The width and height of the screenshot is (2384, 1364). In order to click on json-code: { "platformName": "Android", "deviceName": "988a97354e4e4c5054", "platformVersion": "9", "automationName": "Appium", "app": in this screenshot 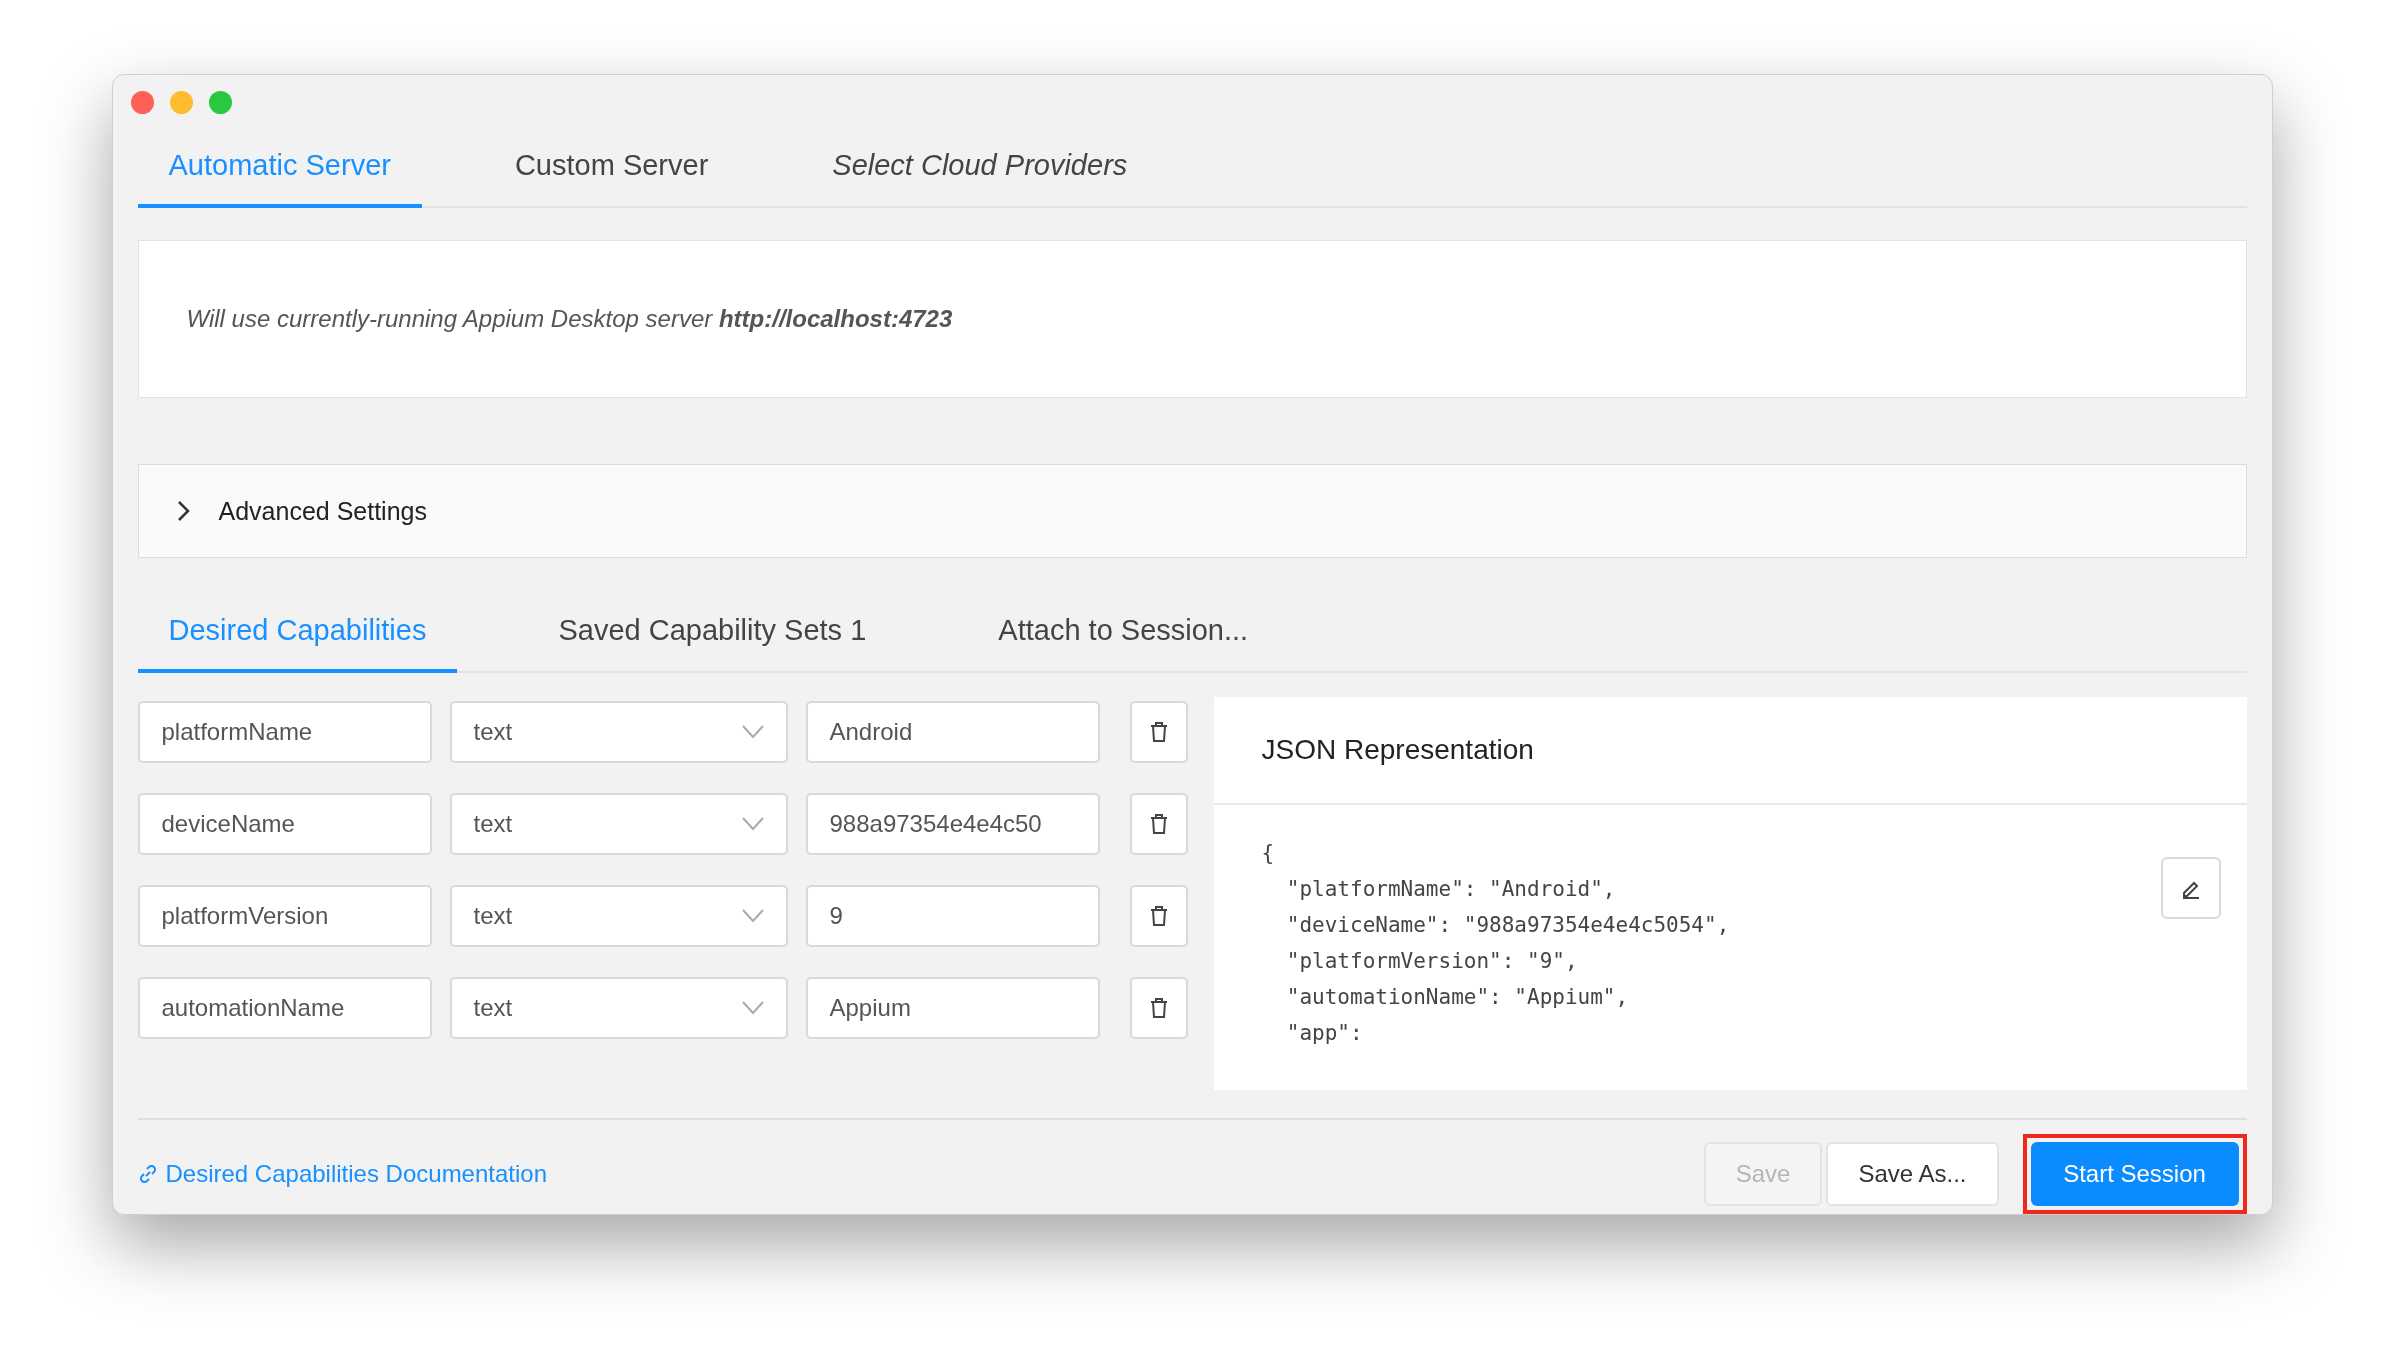, I will do `click(1495, 943)`.